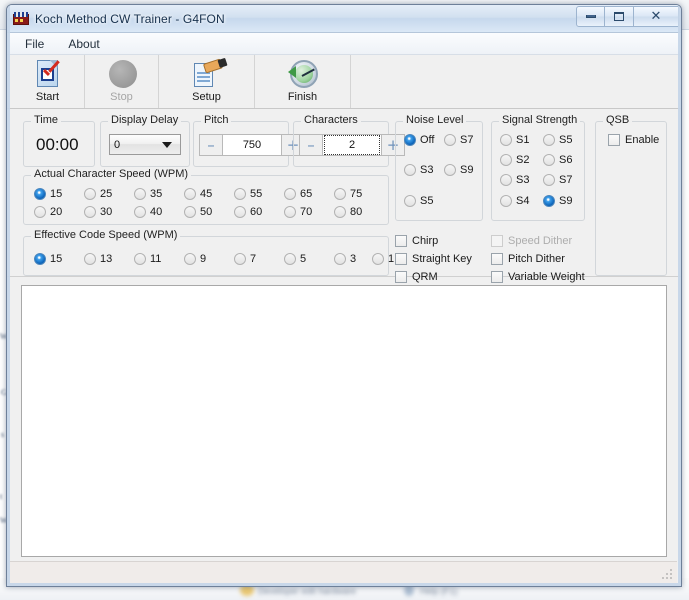 Image resolution: width=689 pixels, height=600 pixels. What do you see at coordinates (538, 277) in the screenshot?
I see `variable-weight-checkbox: Variable Weight` at bounding box center [538, 277].